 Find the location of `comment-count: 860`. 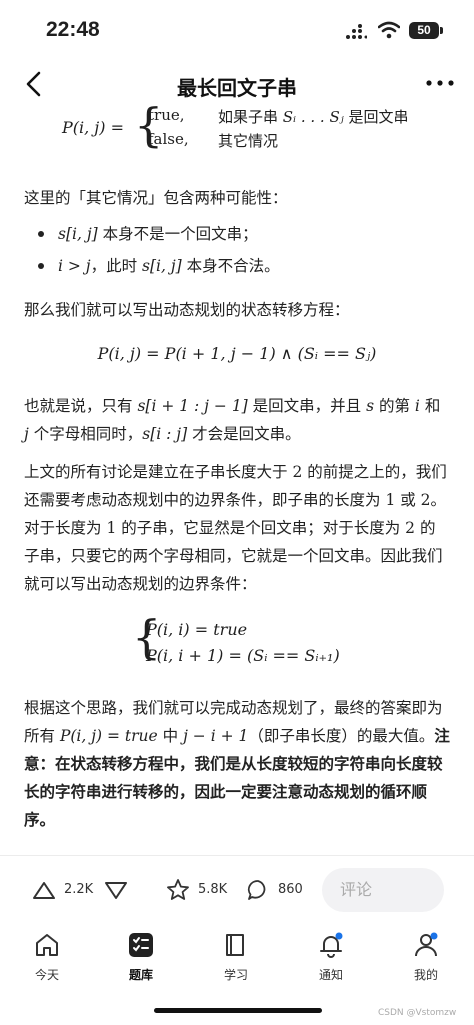

comment-count: 860 is located at coordinates (290, 889).